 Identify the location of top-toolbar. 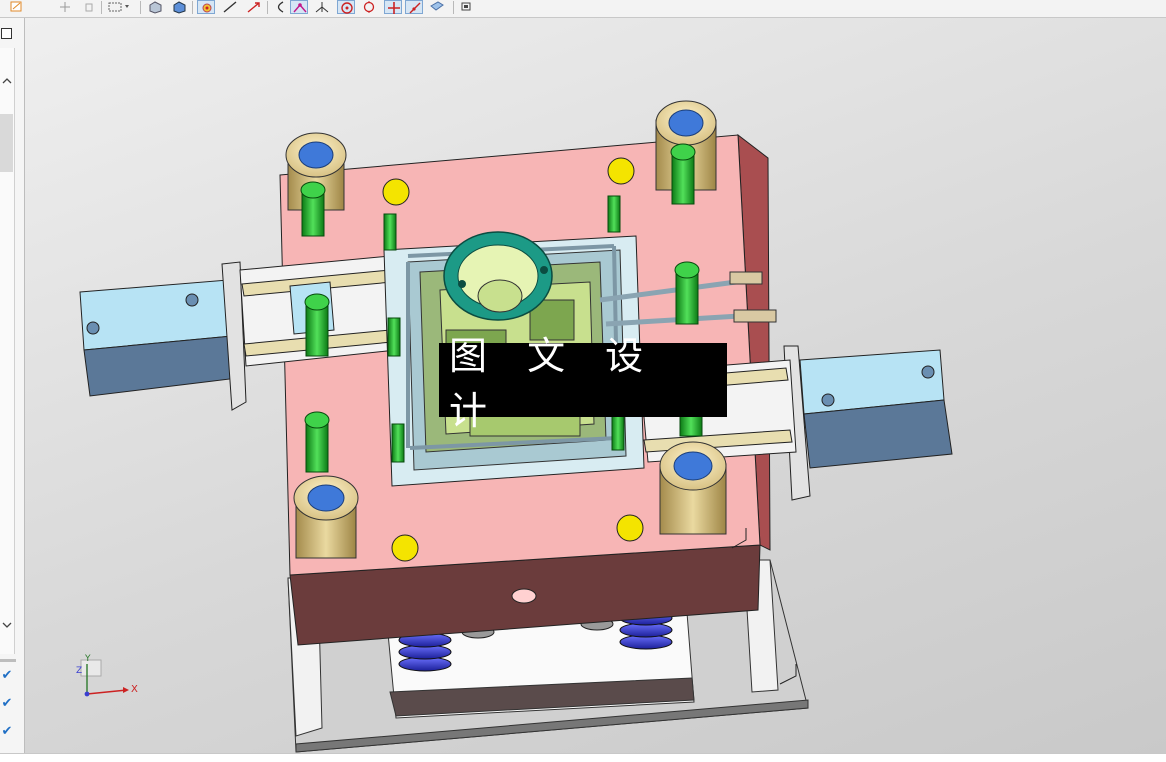
(583, 9).